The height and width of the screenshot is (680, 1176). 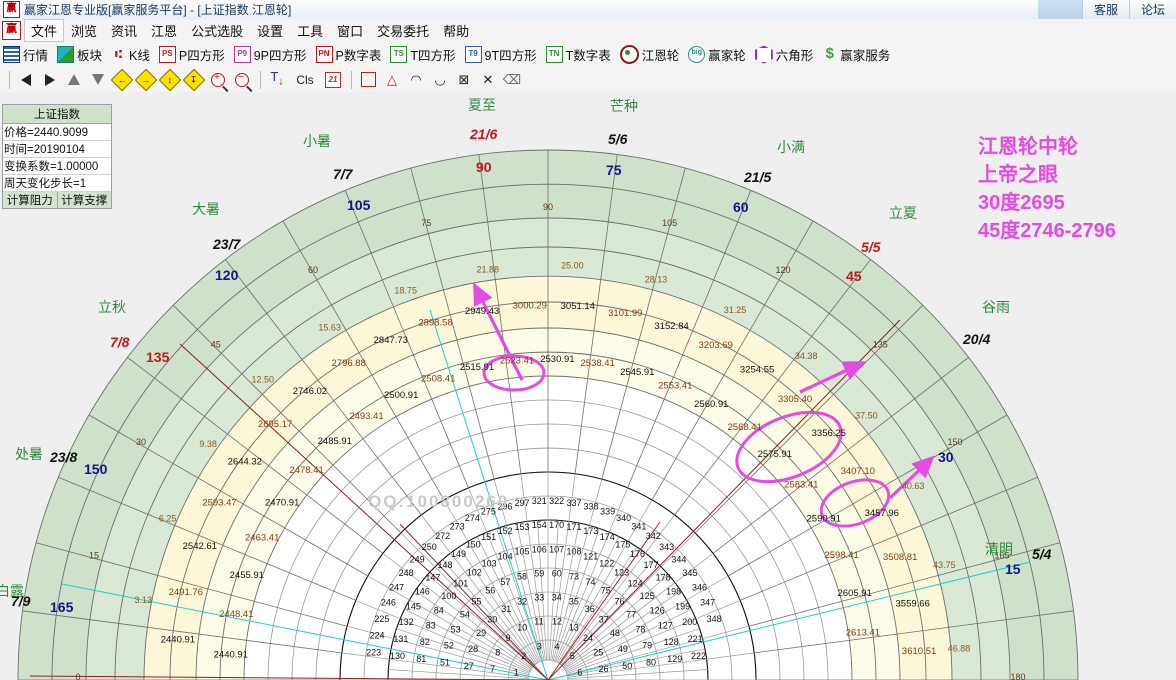 I want to click on svg-text: 340, so click(x=623, y=518).